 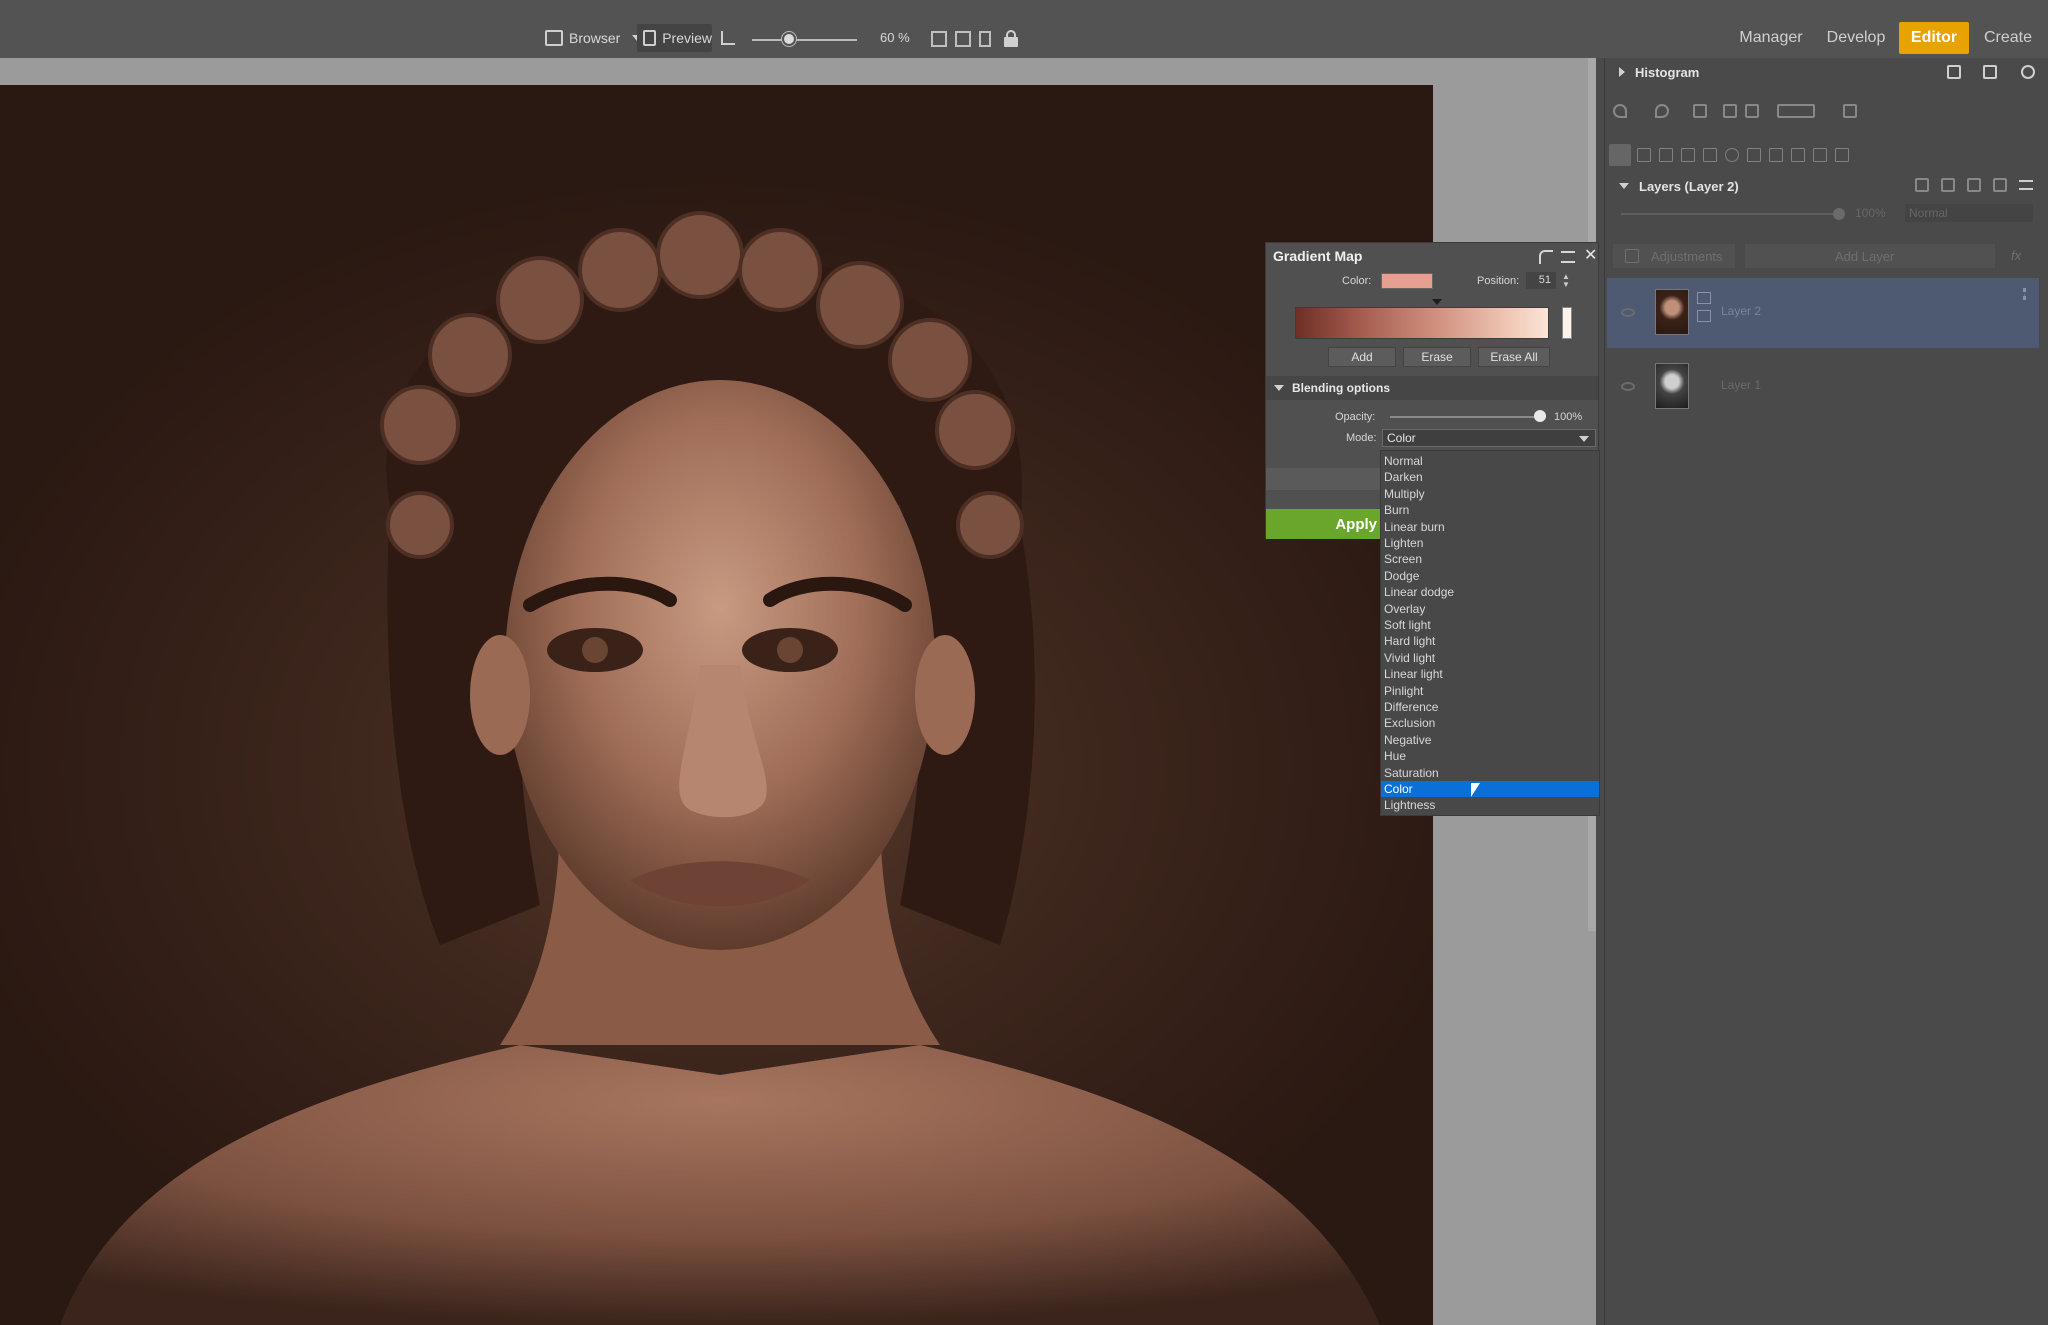 I want to click on mode-option: Vivid light, so click(x=1490, y=658).